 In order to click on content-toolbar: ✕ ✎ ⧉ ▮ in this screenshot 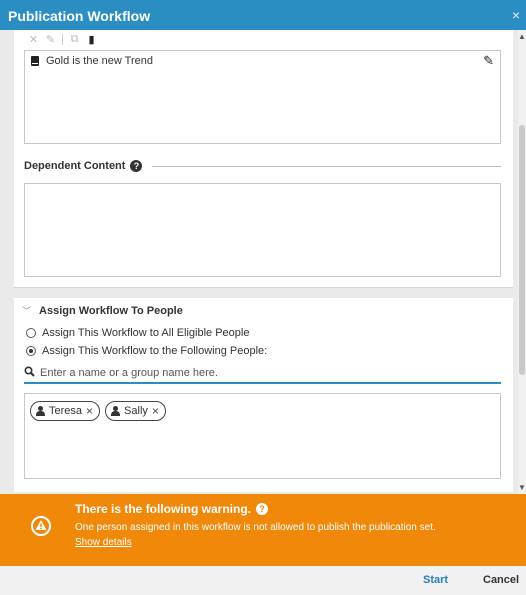, I will do `click(62, 39)`.